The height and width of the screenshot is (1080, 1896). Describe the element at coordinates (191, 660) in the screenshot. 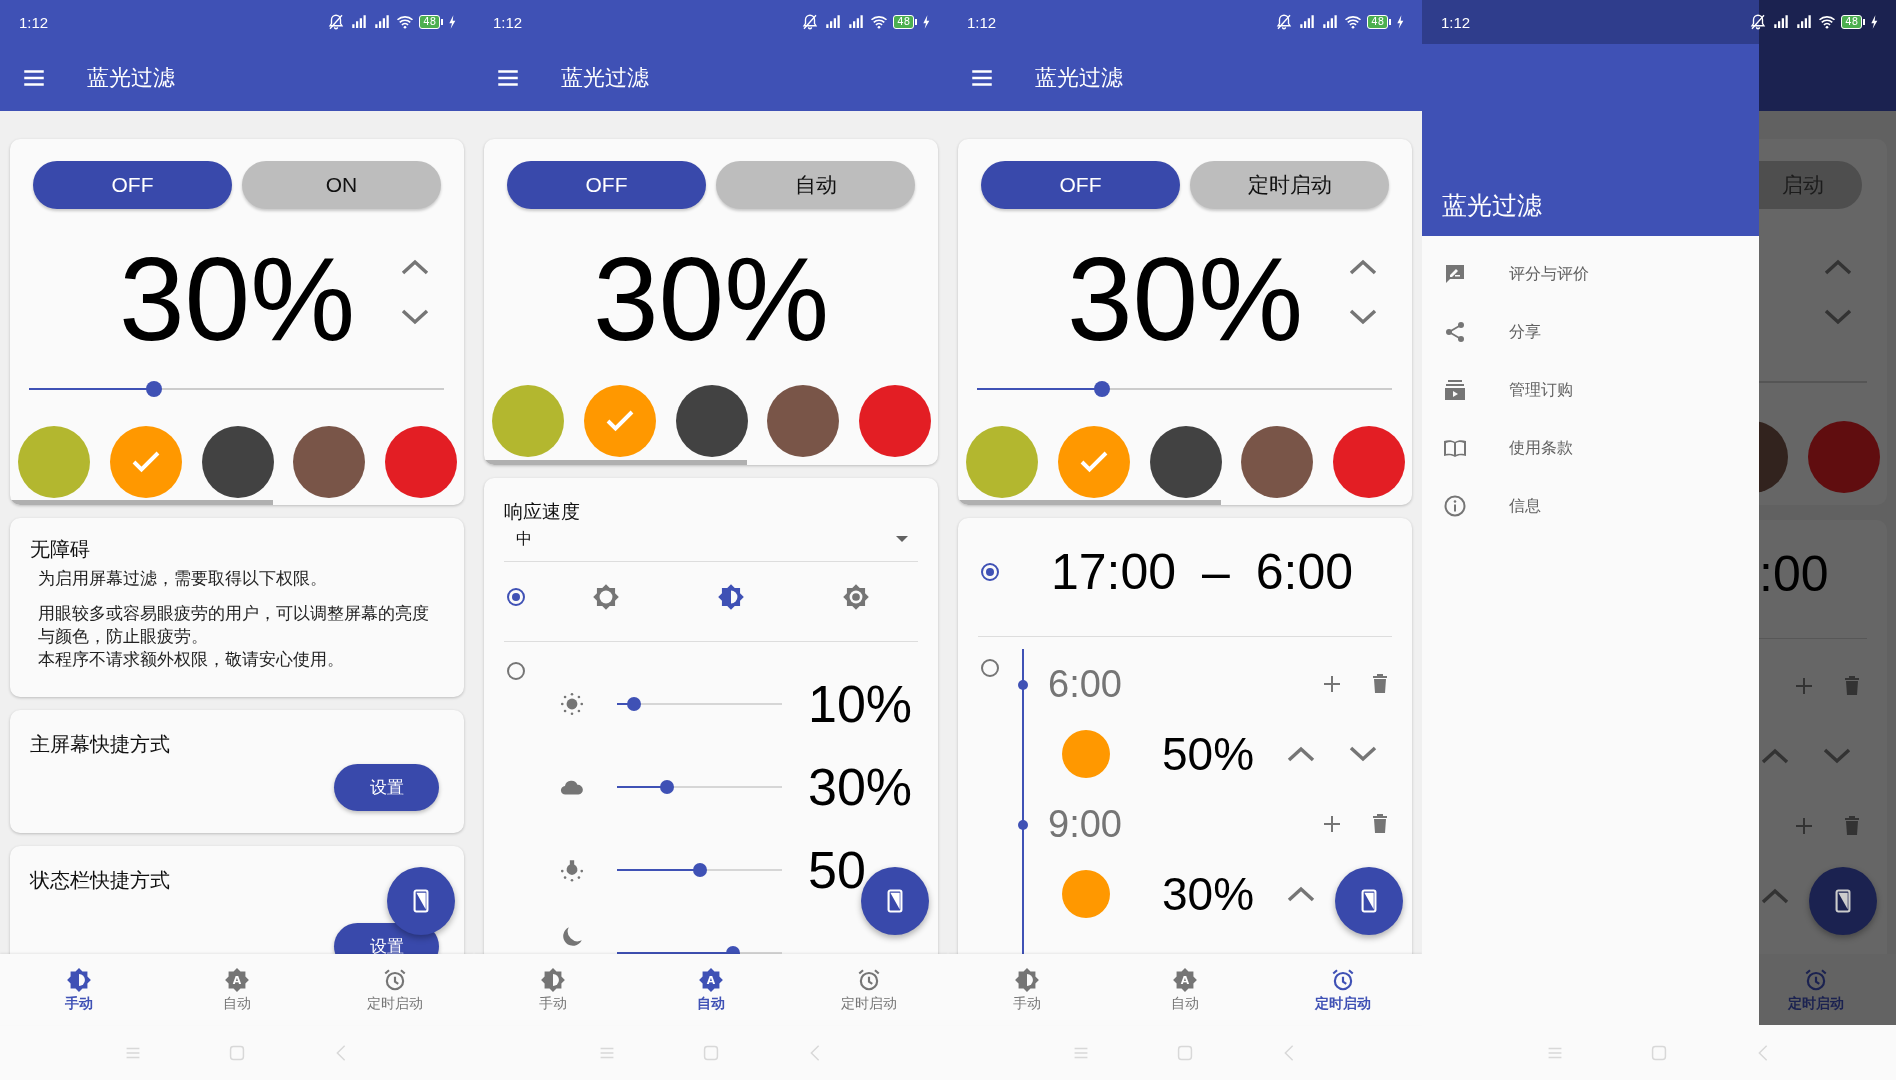

I see `card-paragraph: 本程序不请求额外权限，敬请安心使用。` at that location.